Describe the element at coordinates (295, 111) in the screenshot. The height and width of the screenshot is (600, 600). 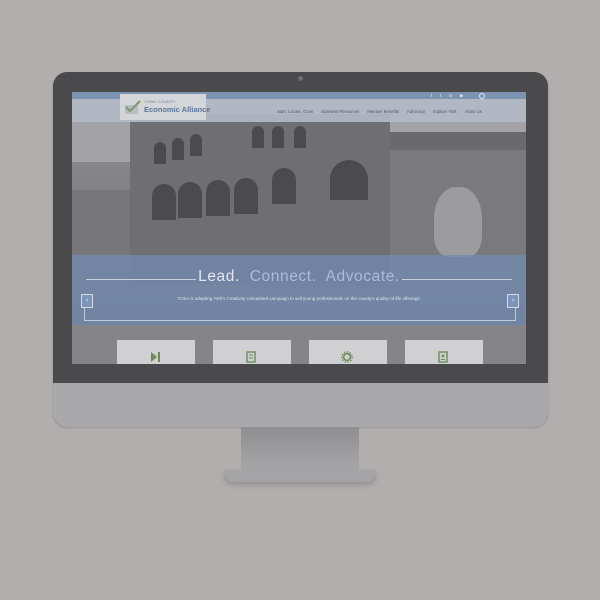
I see `nav-item-start-locate-grow: Start, Locate, Grow` at that location.